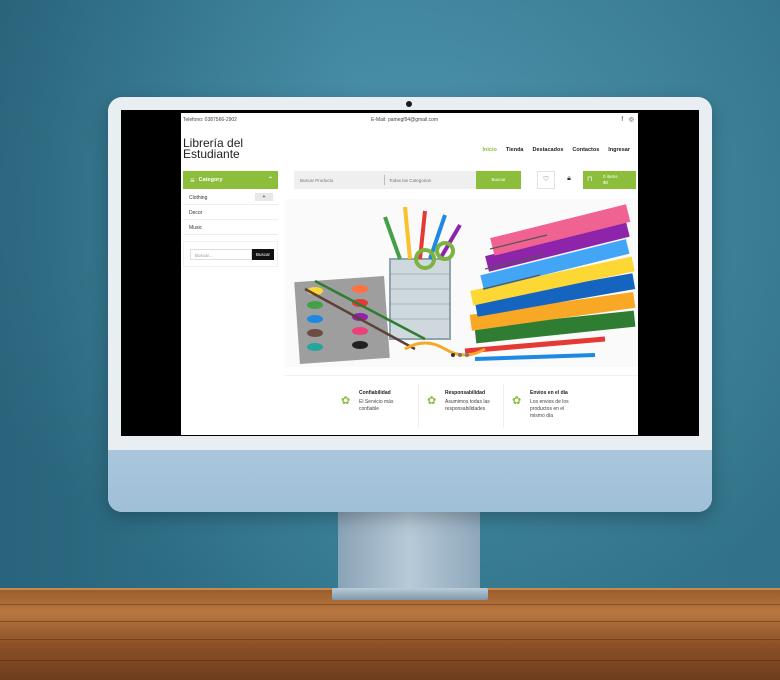 The width and height of the screenshot is (780, 680). I want to click on category-item-label: Clothing, so click(198, 198).